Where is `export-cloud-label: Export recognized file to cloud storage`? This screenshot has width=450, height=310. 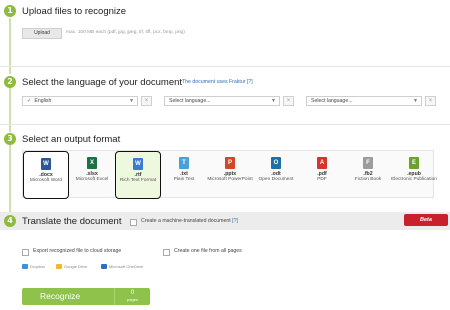 export-cloud-label: Export recognized file to cloud storage is located at coordinates (77, 251).